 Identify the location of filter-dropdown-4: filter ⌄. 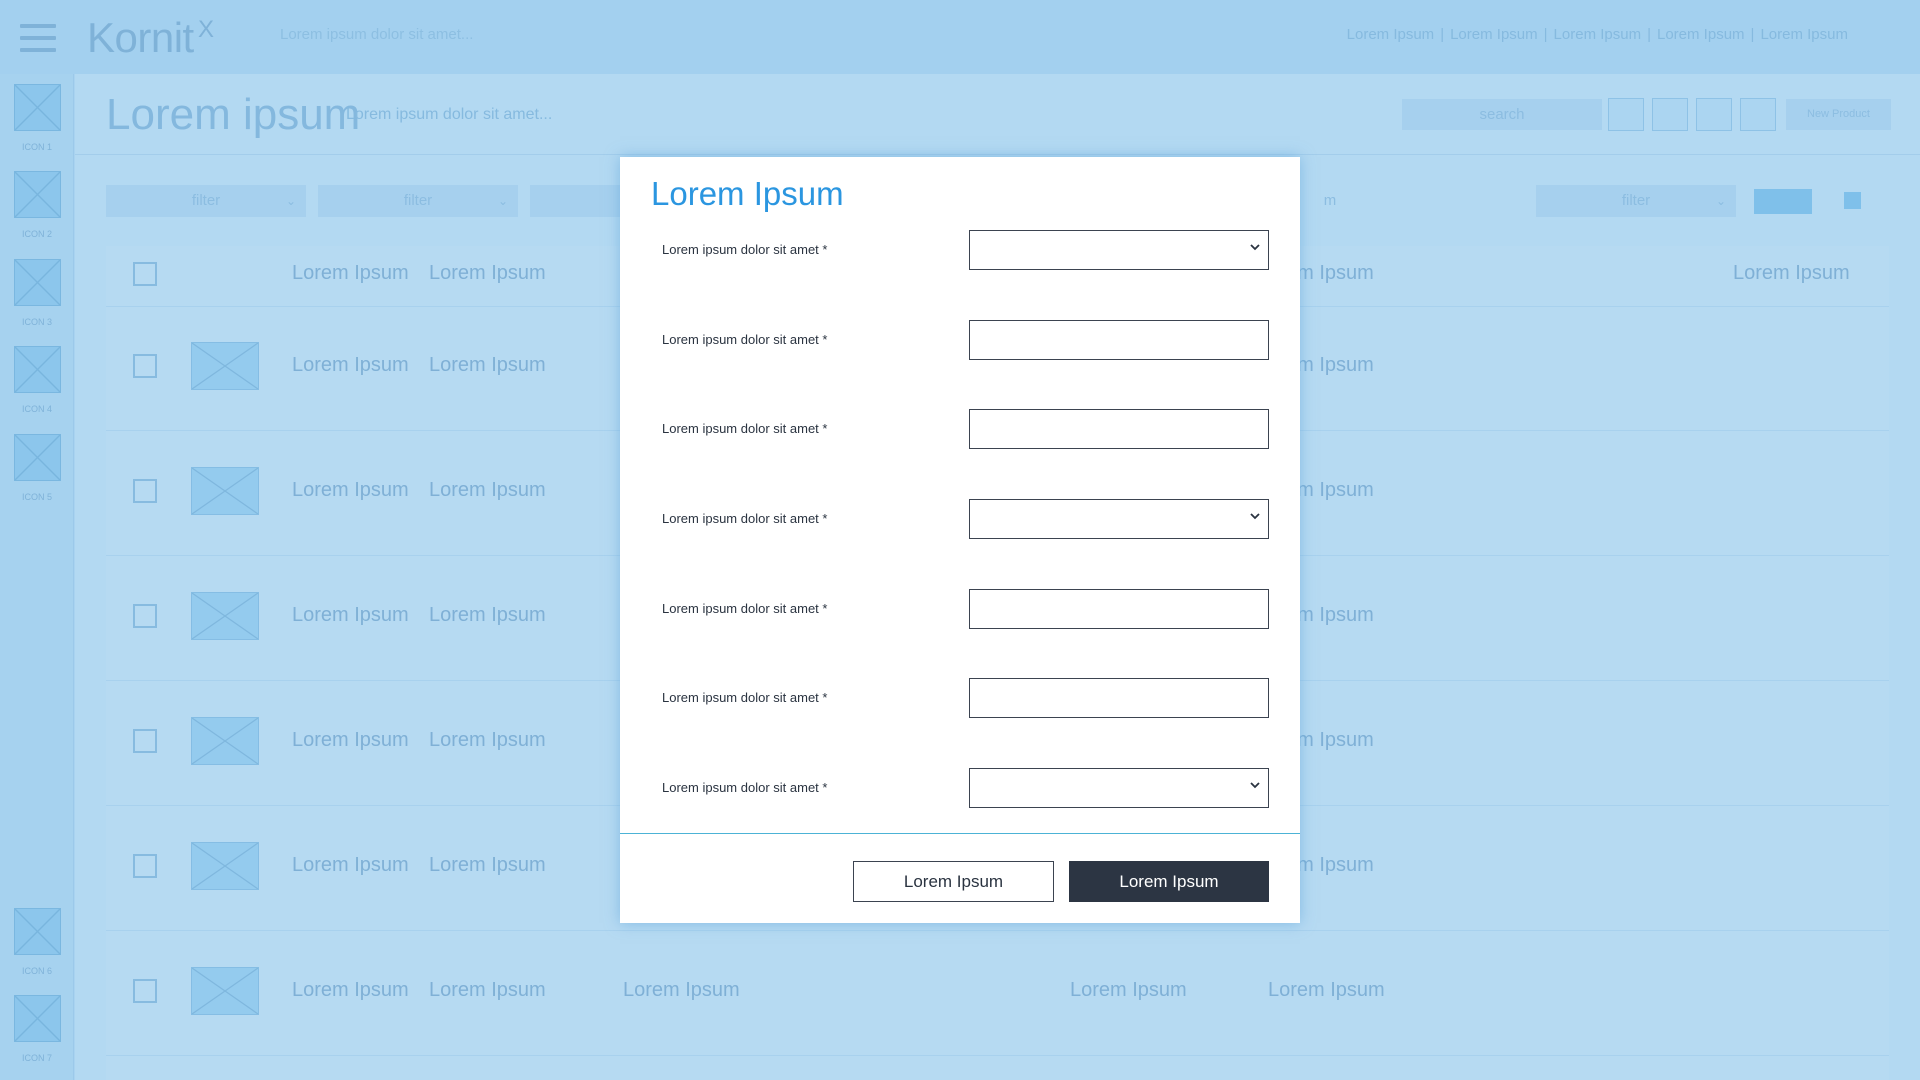
(1636, 201).